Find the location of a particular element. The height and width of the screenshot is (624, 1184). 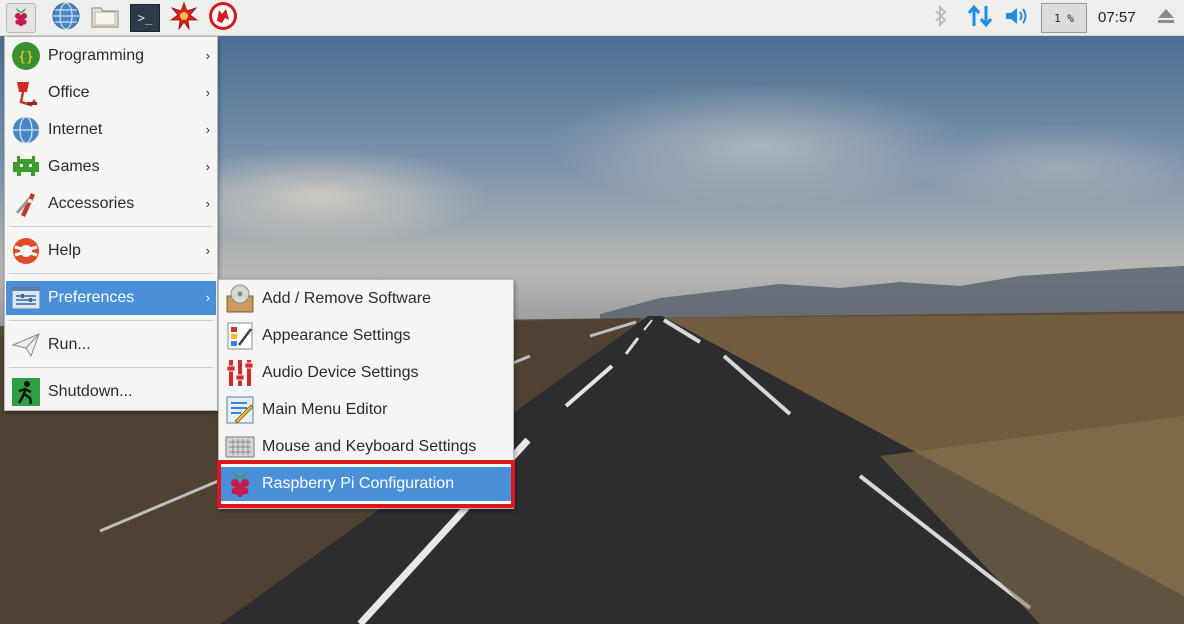

menu-item-preferences: Preferences › is located at coordinates (111, 298).